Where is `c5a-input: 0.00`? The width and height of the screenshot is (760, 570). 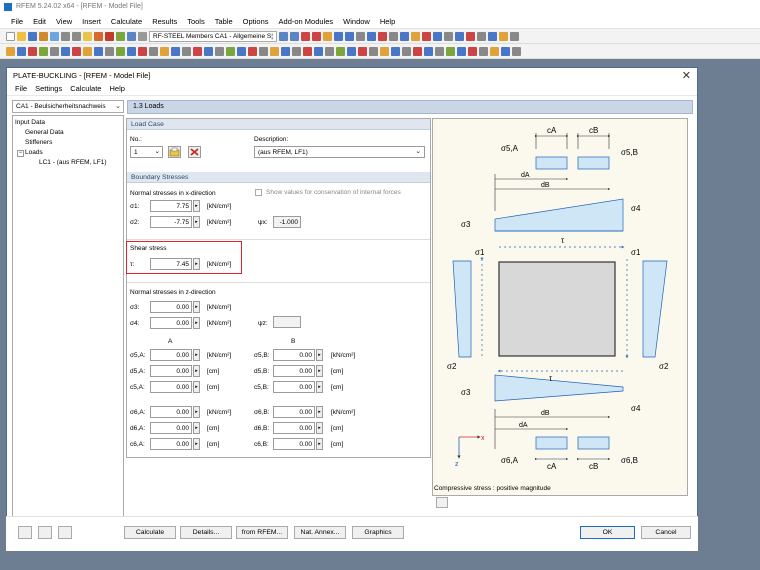
c5a-input: 0.00 is located at coordinates (171, 387).